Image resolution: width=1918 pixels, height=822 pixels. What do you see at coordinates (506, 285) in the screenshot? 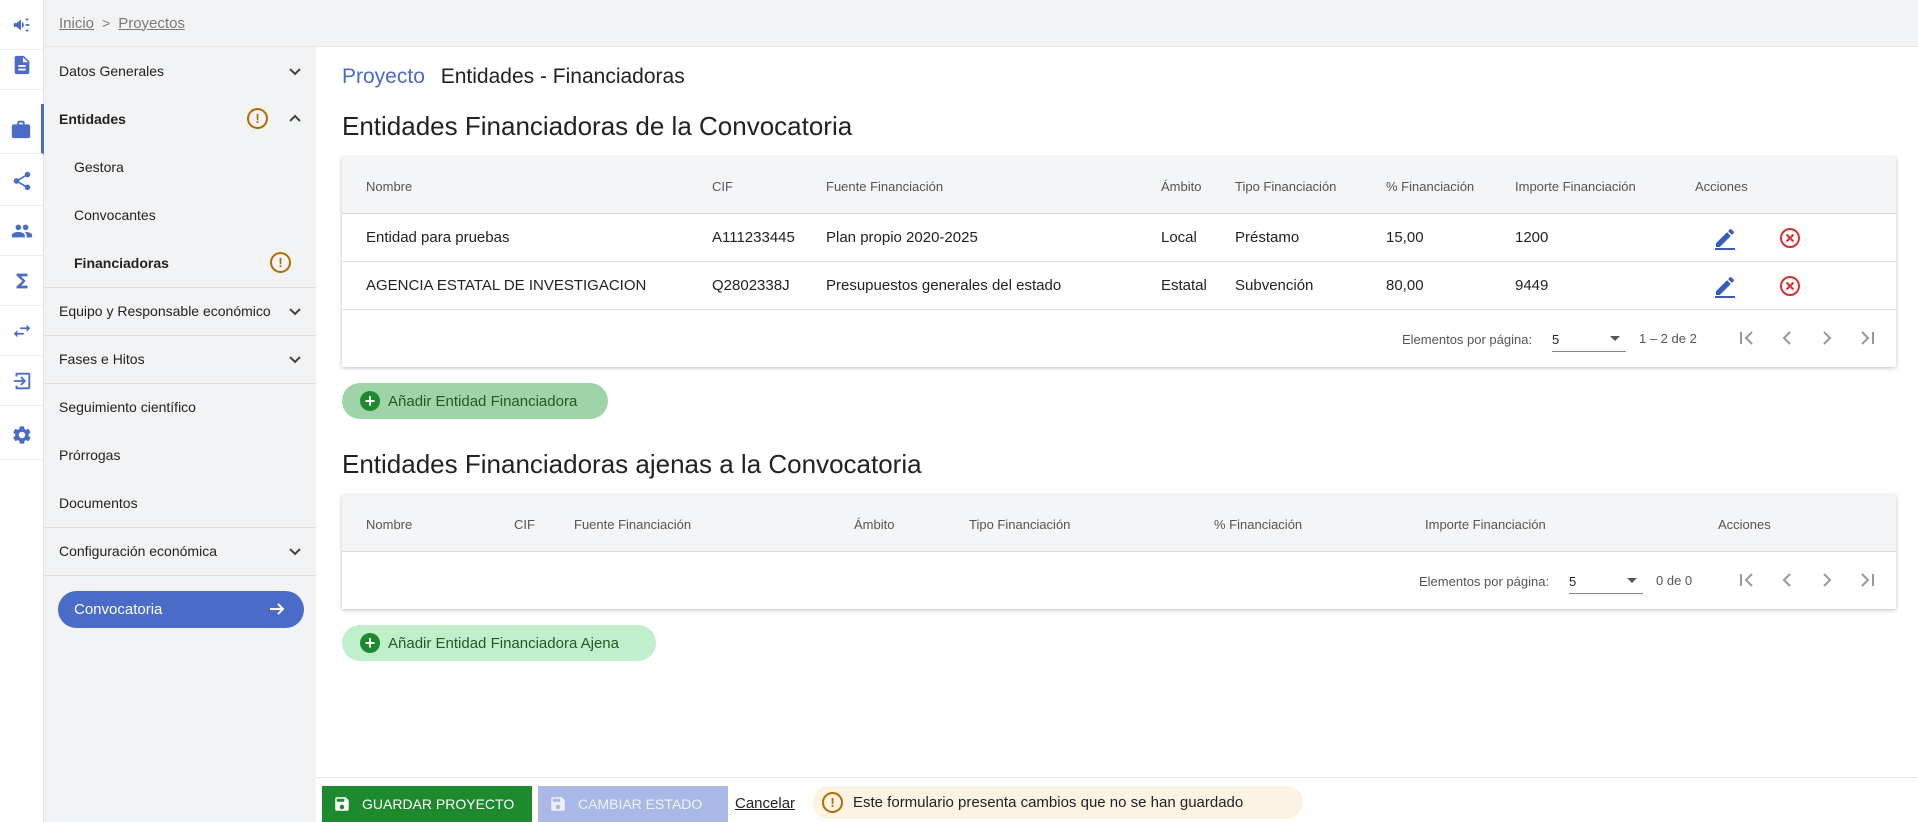
I see `cell-nombre: AGENCIA ESTATAL DE INVESTIGACION` at bounding box center [506, 285].